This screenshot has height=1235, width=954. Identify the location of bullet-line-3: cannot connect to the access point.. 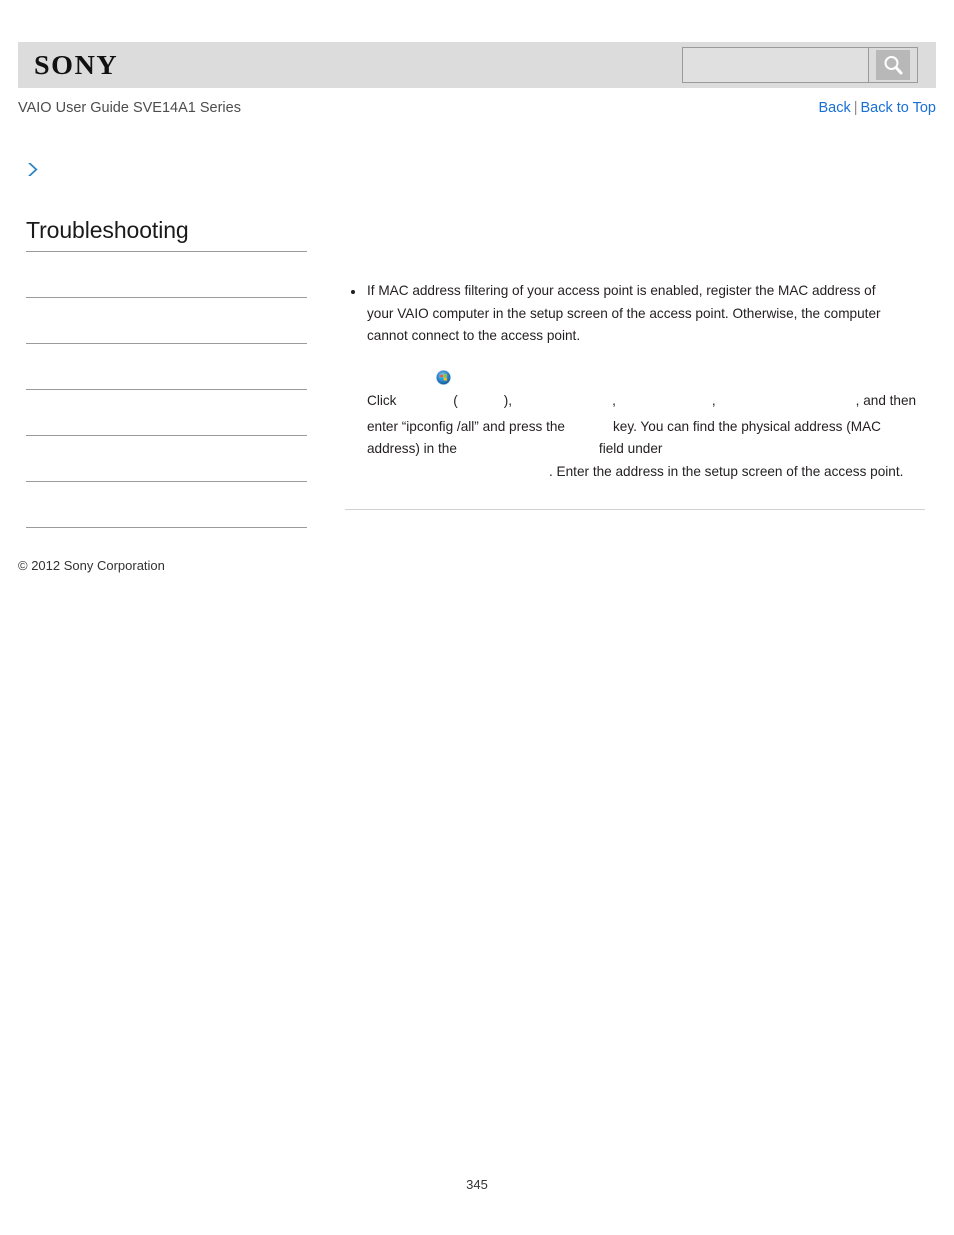
(474, 336).